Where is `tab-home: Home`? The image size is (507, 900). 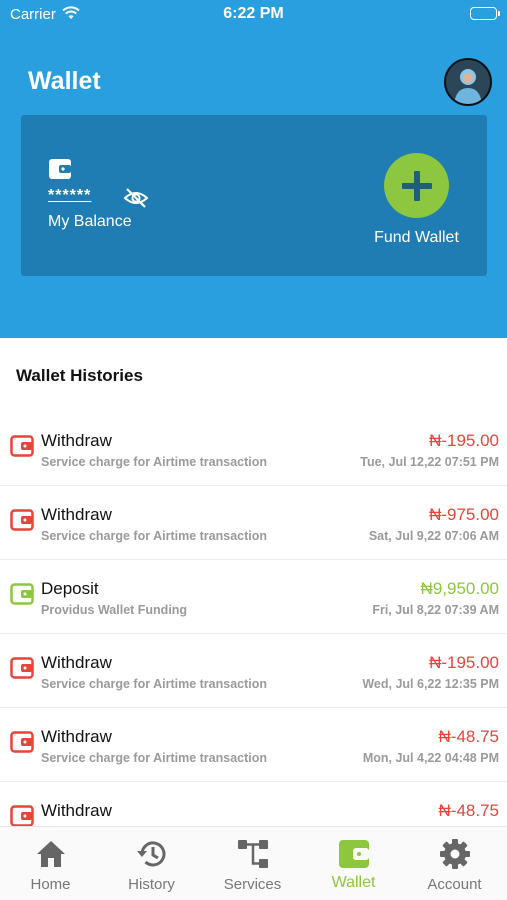
tab-home: Home is located at coordinates (50, 863).